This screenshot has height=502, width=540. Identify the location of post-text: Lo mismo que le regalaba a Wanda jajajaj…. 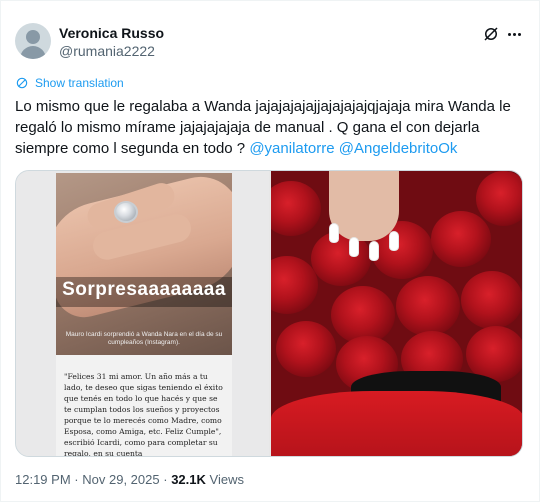
(270, 127).